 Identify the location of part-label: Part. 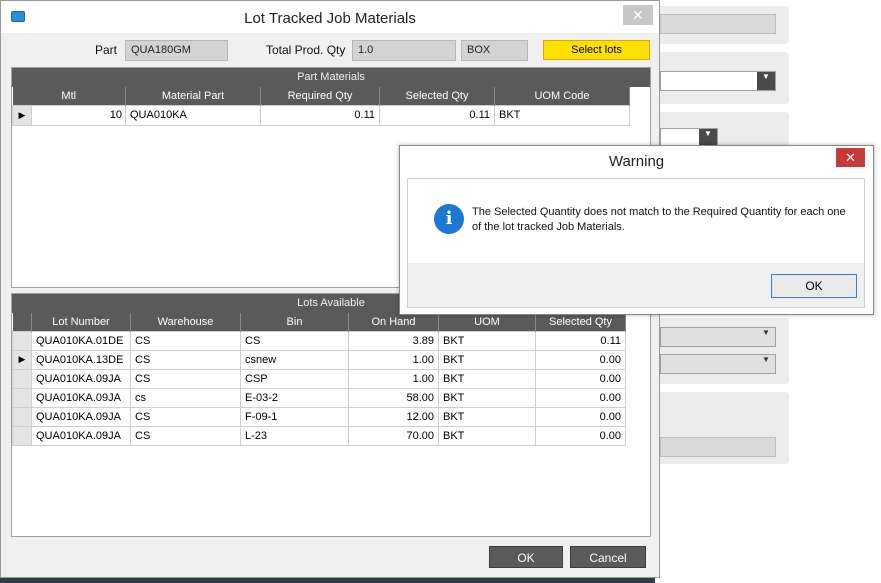
(106, 50).